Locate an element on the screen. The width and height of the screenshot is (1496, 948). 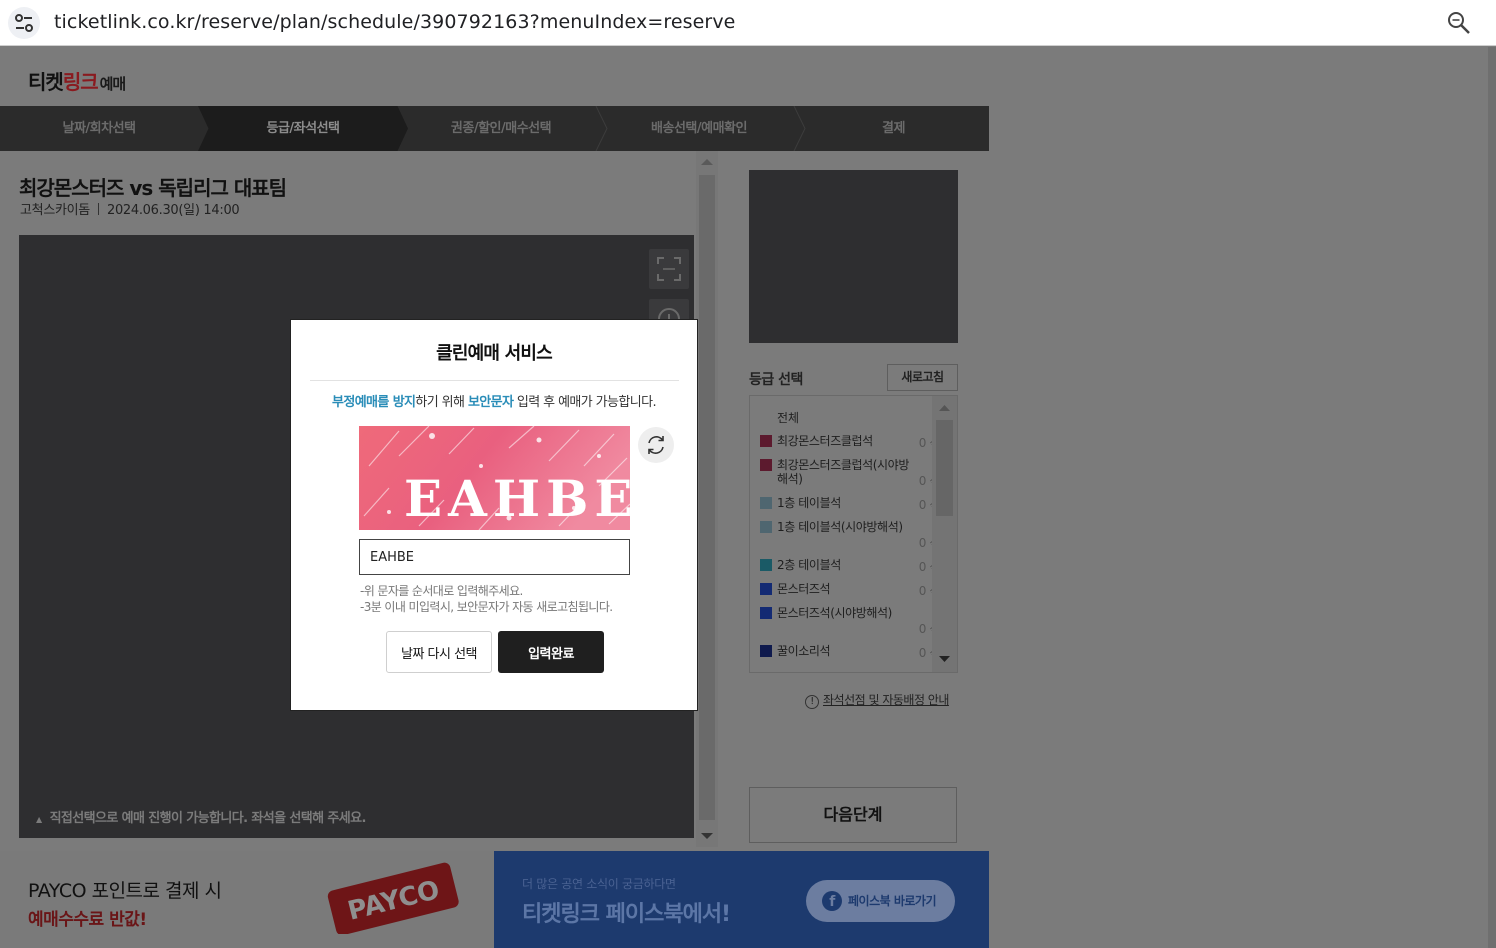
grade-name: 1층 테이블석(시야방해석) is located at coordinates (840, 527).